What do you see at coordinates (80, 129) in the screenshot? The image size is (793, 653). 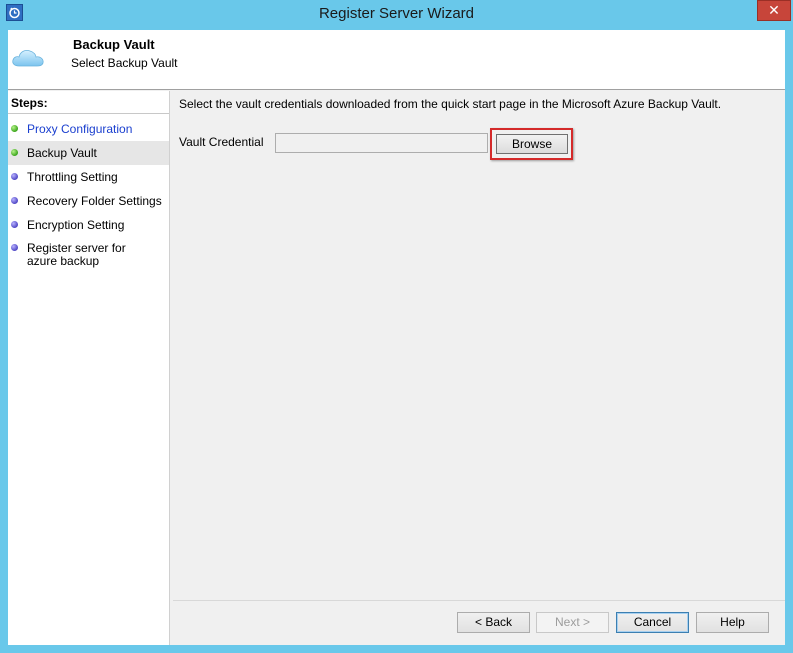 I see `step-label: Proxy Configuration` at bounding box center [80, 129].